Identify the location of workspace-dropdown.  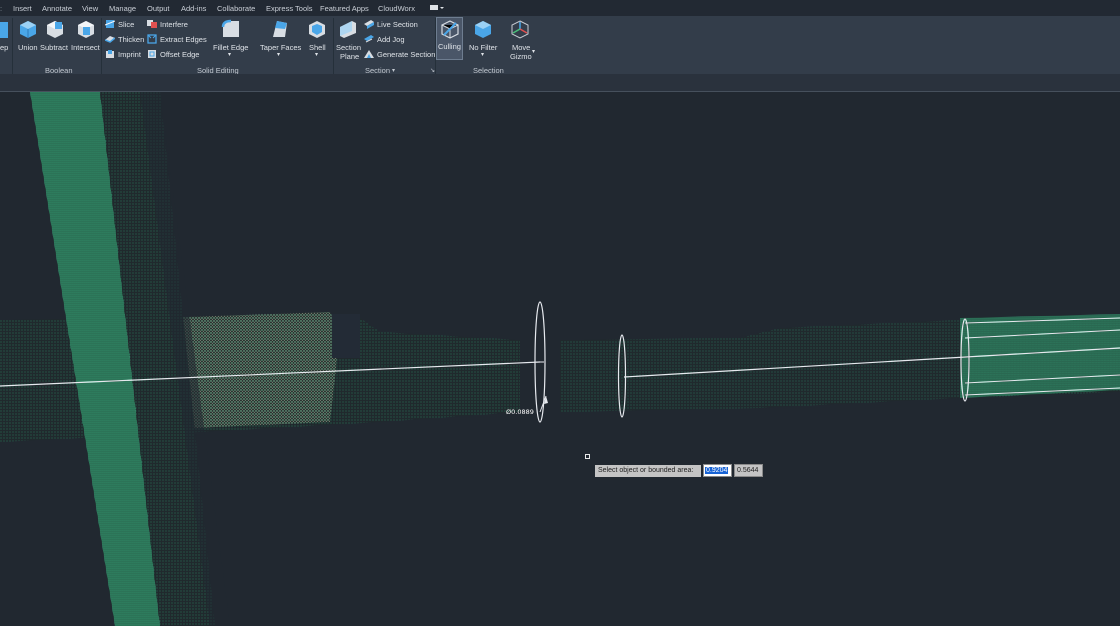
(437, 8).